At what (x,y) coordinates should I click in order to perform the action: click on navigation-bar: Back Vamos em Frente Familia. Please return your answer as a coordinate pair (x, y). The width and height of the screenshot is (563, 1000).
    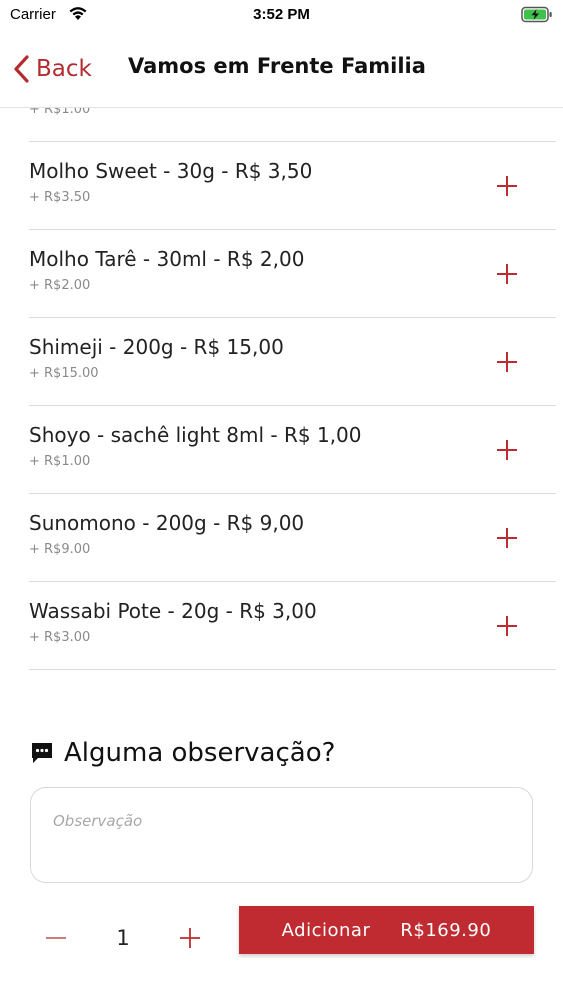
    Looking at the image, I should click on (281, 69).